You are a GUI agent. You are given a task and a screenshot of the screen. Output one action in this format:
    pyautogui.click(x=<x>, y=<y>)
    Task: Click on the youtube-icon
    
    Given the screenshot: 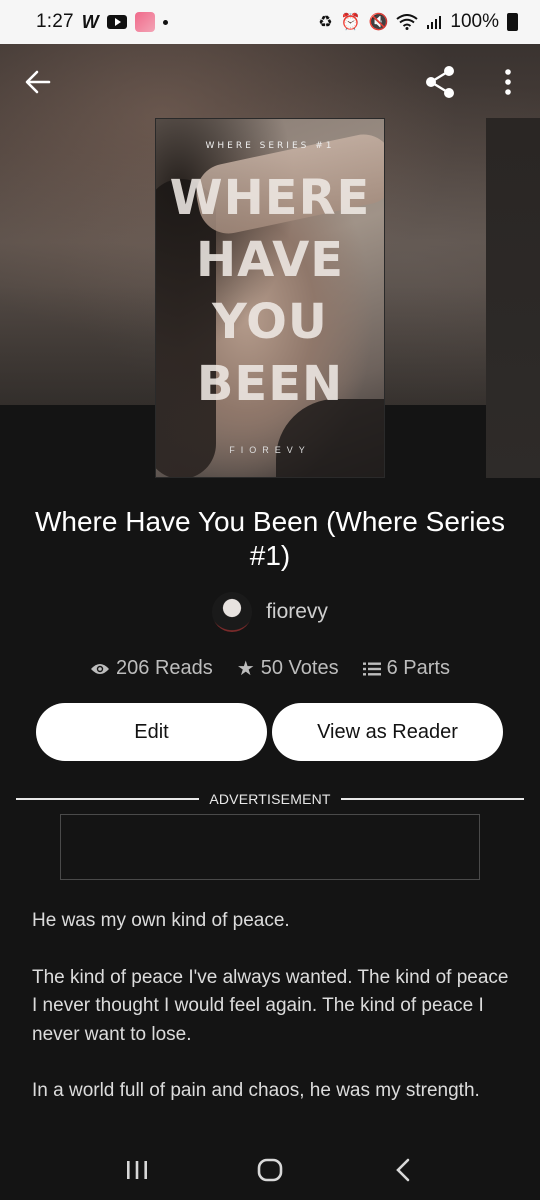 What is the action you would take?
    pyautogui.click(x=116, y=22)
    